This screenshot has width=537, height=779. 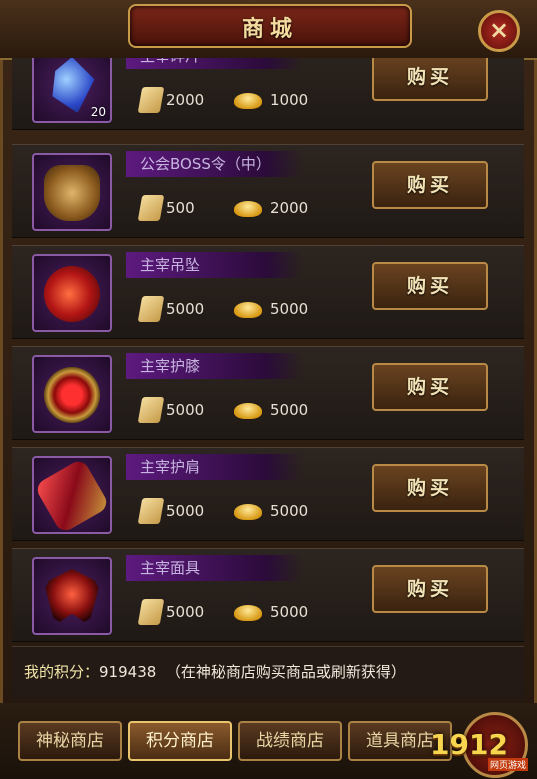 I want to click on points-info: 我的积分：919438 （在神秘商店购买商品或刷新获得）, so click(x=215, y=671).